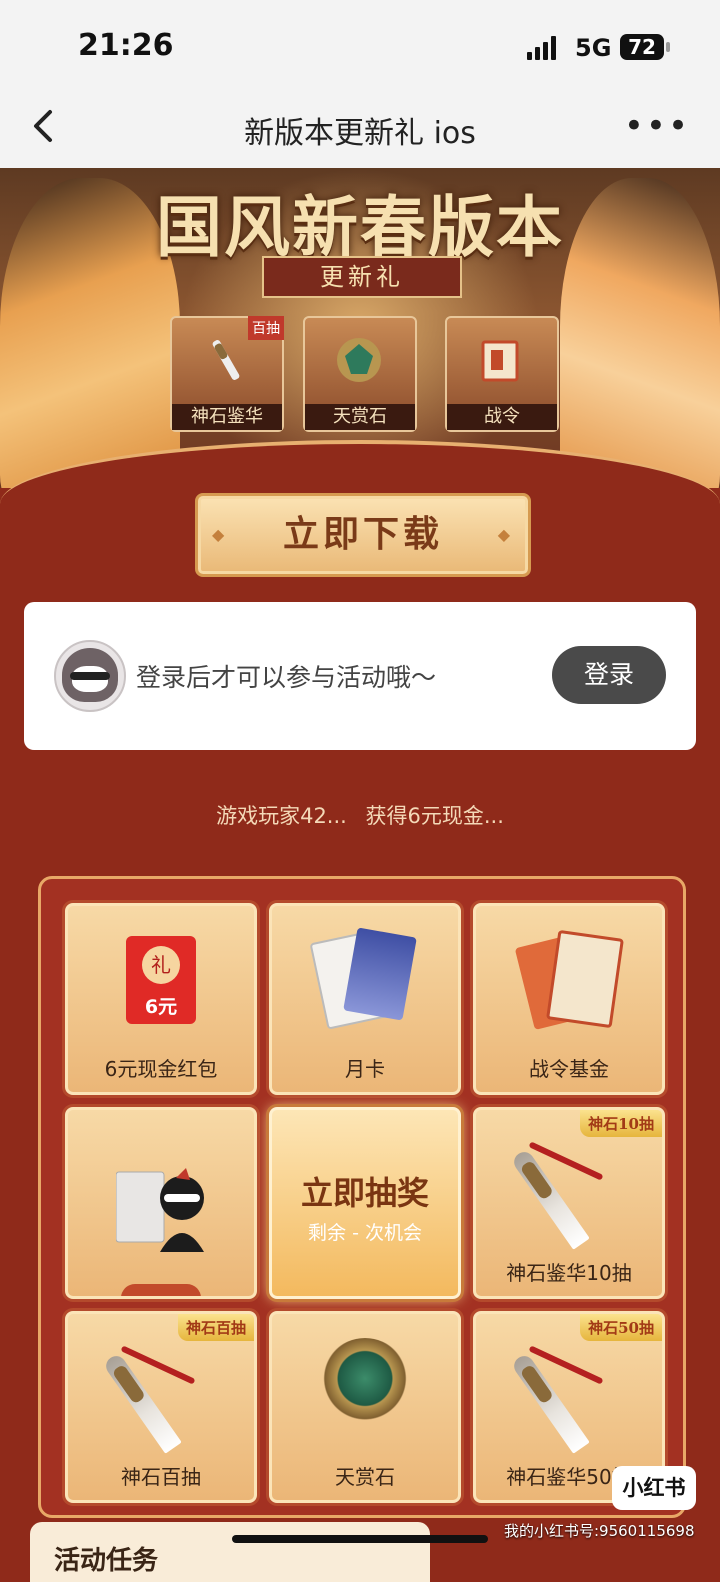 The image size is (720, 1582). Describe the element at coordinates (657, 126) in the screenshot. I see `more-options-icon: •••` at that location.